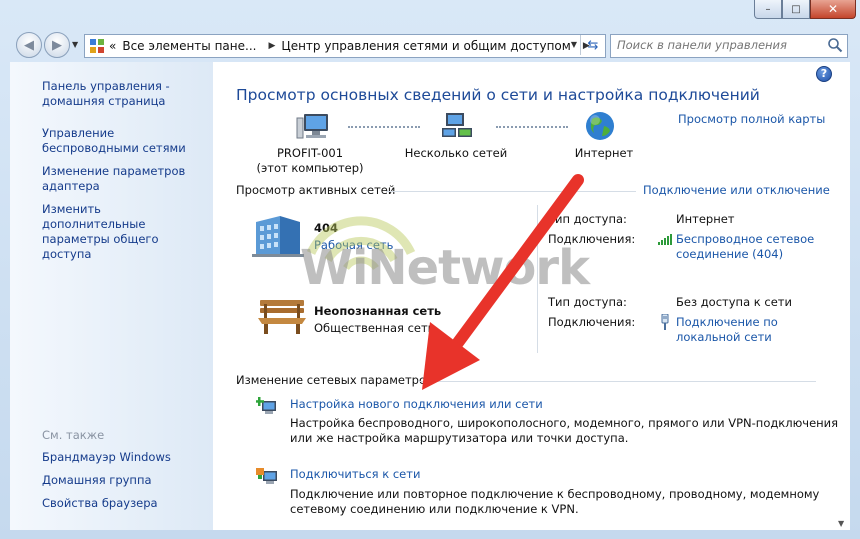 This screenshot has height=539, width=860. I want to click on map-node-label: Несколько сетей, so click(456, 153).